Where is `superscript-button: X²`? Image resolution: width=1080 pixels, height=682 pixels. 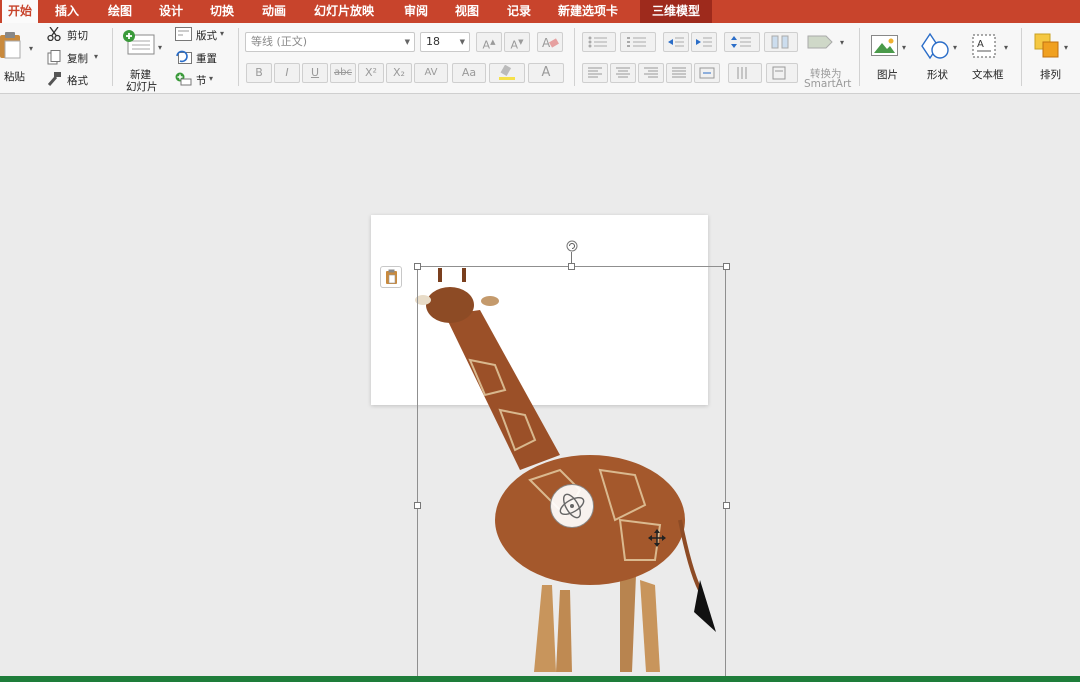
superscript-button: X² is located at coordinates (371, 73).